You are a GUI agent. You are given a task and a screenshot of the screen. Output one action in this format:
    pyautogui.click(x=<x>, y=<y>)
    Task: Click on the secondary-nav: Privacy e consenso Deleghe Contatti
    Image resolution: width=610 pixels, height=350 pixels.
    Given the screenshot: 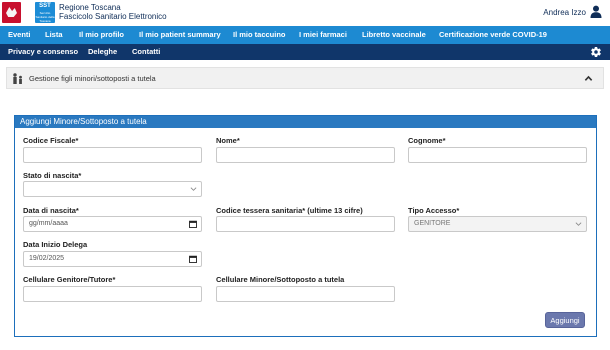 What is the action you would take?
    pyautogui.click(x=305, y=52)
    